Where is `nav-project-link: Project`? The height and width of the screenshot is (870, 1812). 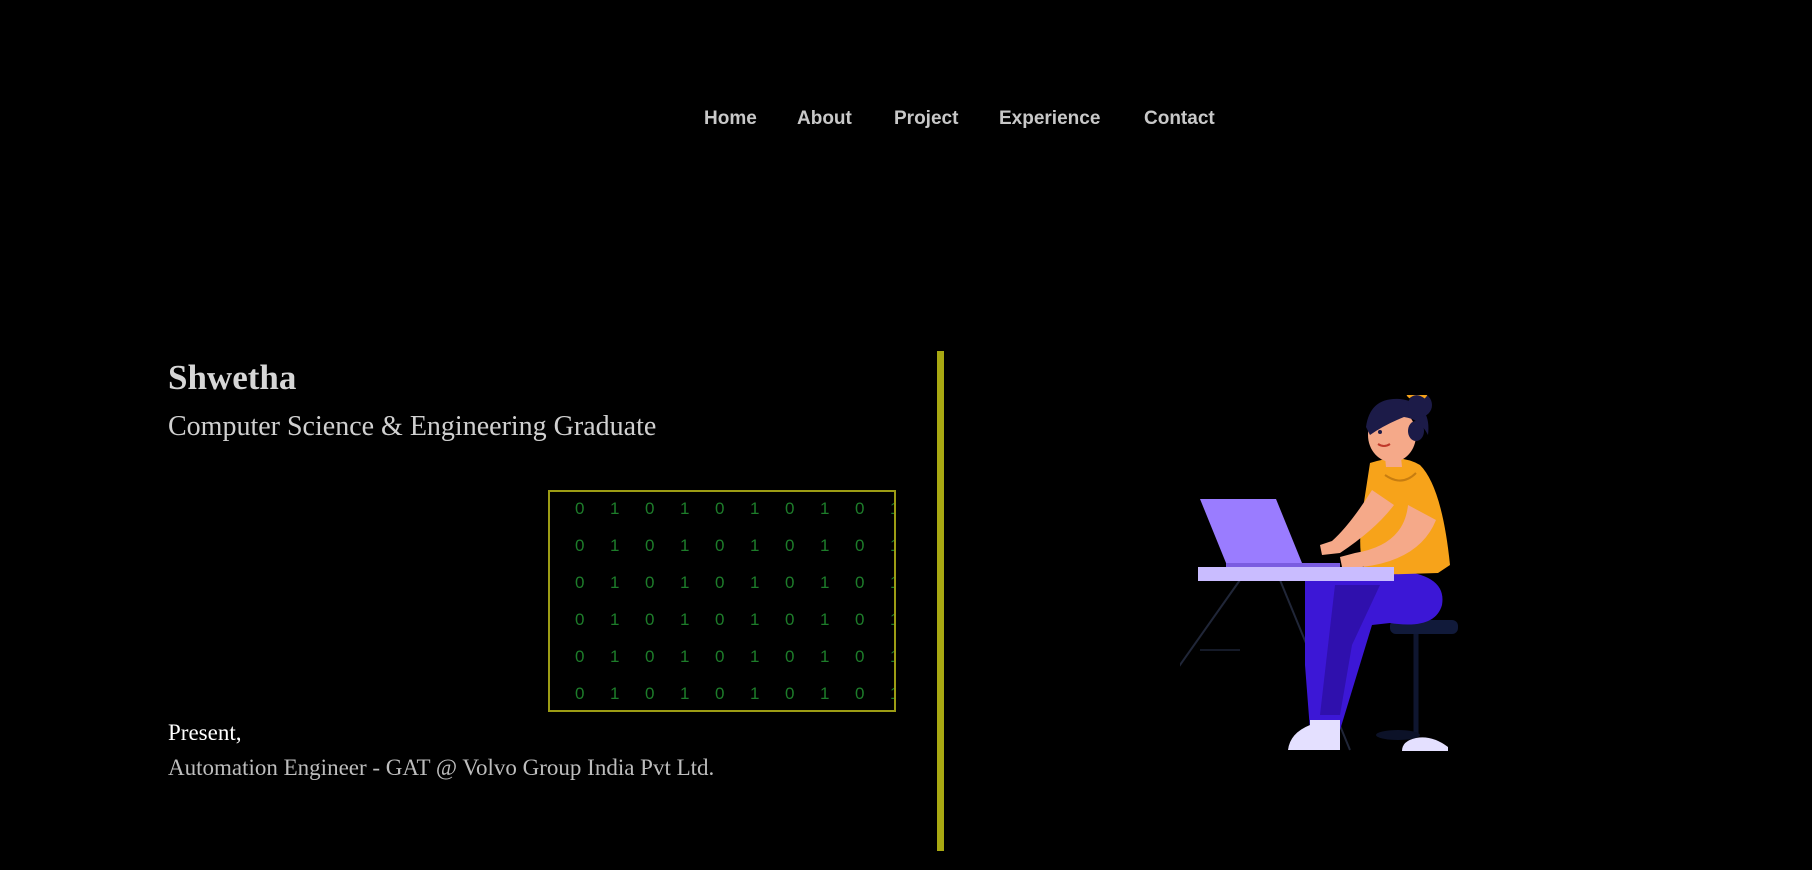
nav-project-link: Project is located at coordinates (926, 119).